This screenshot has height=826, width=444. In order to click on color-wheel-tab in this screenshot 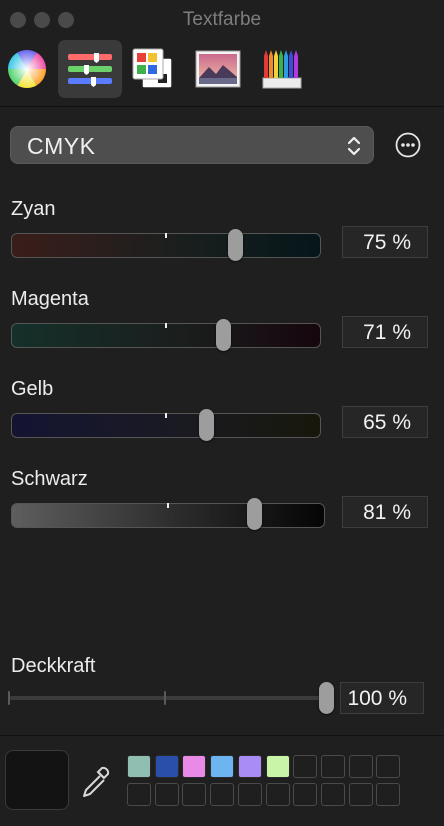, I will do `click(29, 69)`.